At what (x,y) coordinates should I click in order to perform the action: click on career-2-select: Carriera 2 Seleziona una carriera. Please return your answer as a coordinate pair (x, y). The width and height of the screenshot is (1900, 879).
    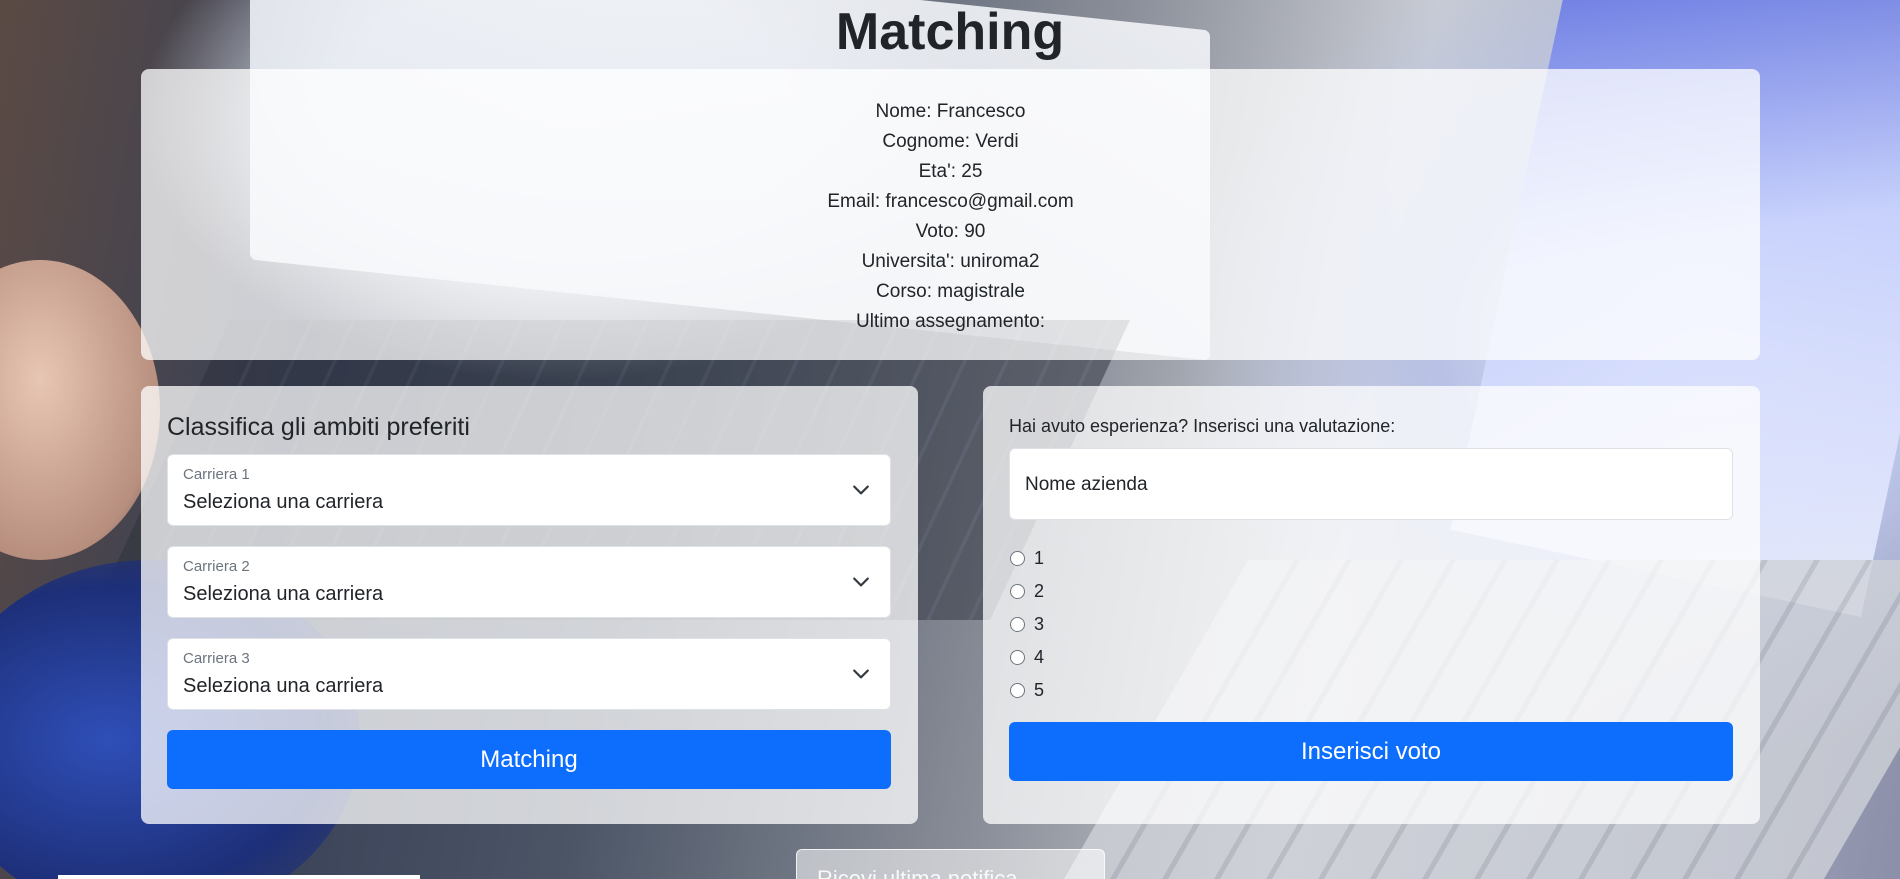
    Looking at the image, I should click on (529, 582).